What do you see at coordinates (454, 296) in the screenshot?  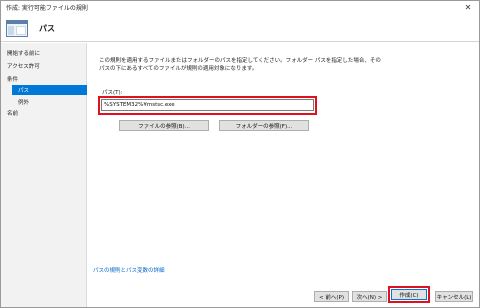 I see `cancel-button: キャンセル(L)` at bounding box center [454, 296].